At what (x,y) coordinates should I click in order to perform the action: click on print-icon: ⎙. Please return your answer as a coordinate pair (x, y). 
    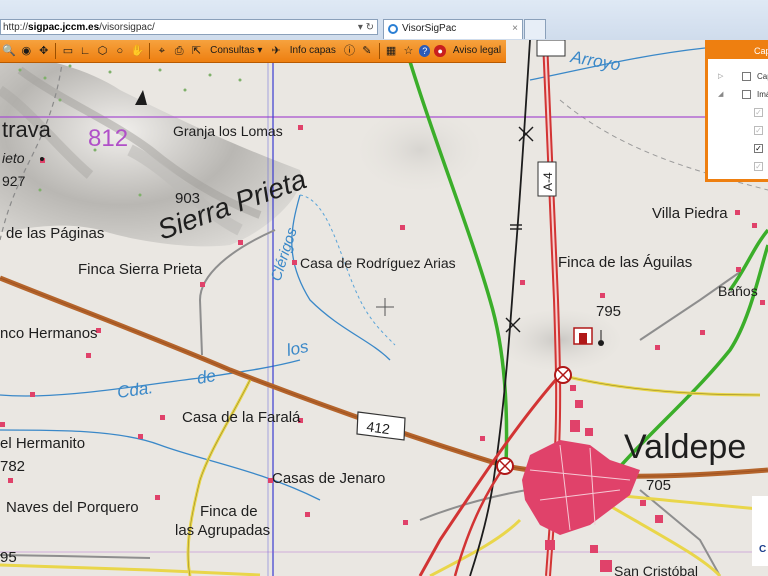
    Looking at the image, I should click on (179, 51).